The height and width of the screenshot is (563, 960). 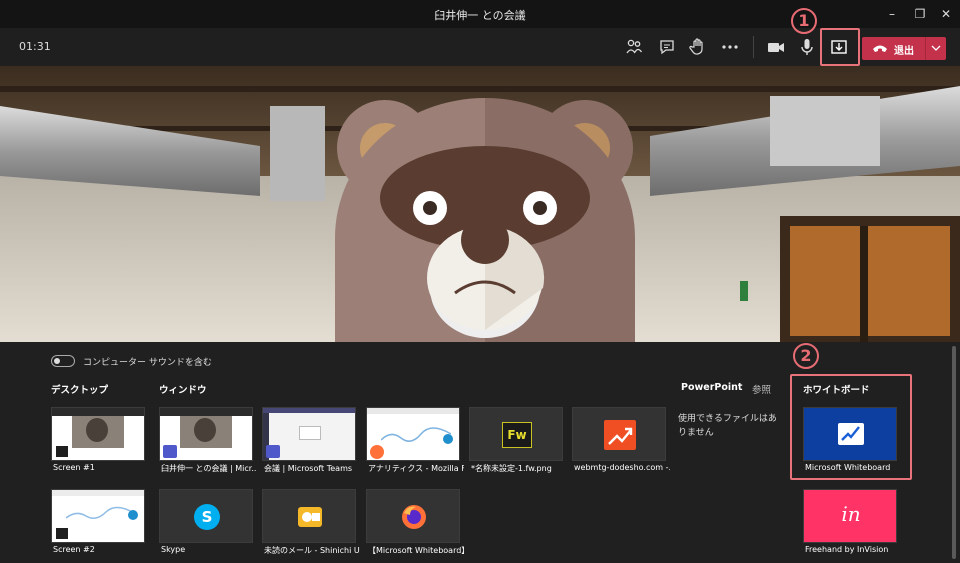 I want to click on tile-meeting-window, so click(x=206, y=434).